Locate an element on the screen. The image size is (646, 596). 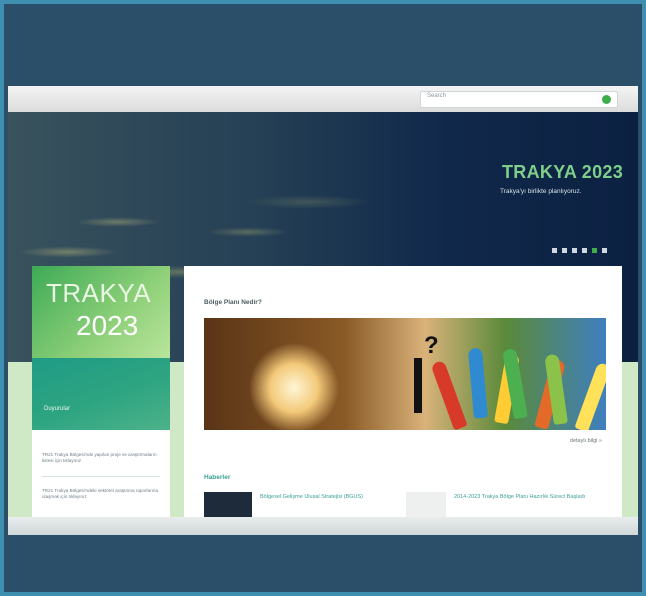
hero-title: TRAKYA 2023 is located at coordinates (563, 172).